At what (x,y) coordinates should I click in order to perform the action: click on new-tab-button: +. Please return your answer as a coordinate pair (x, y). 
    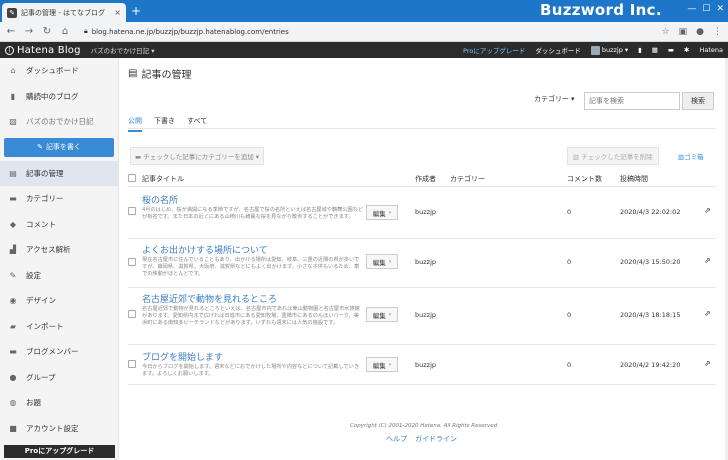
    Looking at the image, I should click on (136, 11).